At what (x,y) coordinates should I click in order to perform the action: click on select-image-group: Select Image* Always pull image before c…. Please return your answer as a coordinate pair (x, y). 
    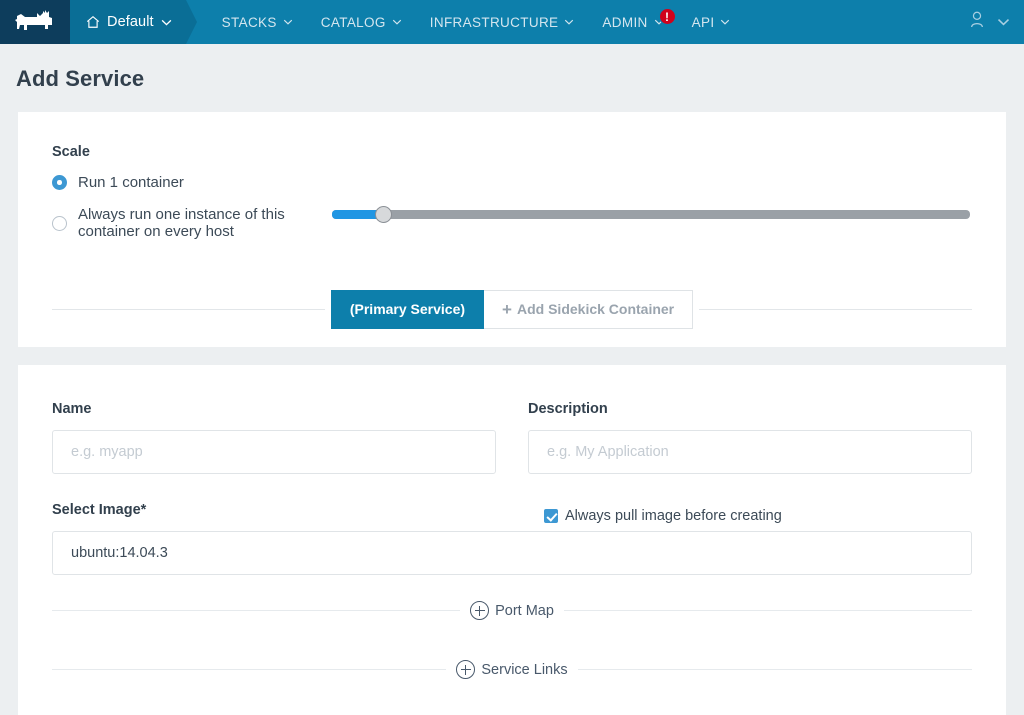
    Looking at the image, I should click on (512, 537).